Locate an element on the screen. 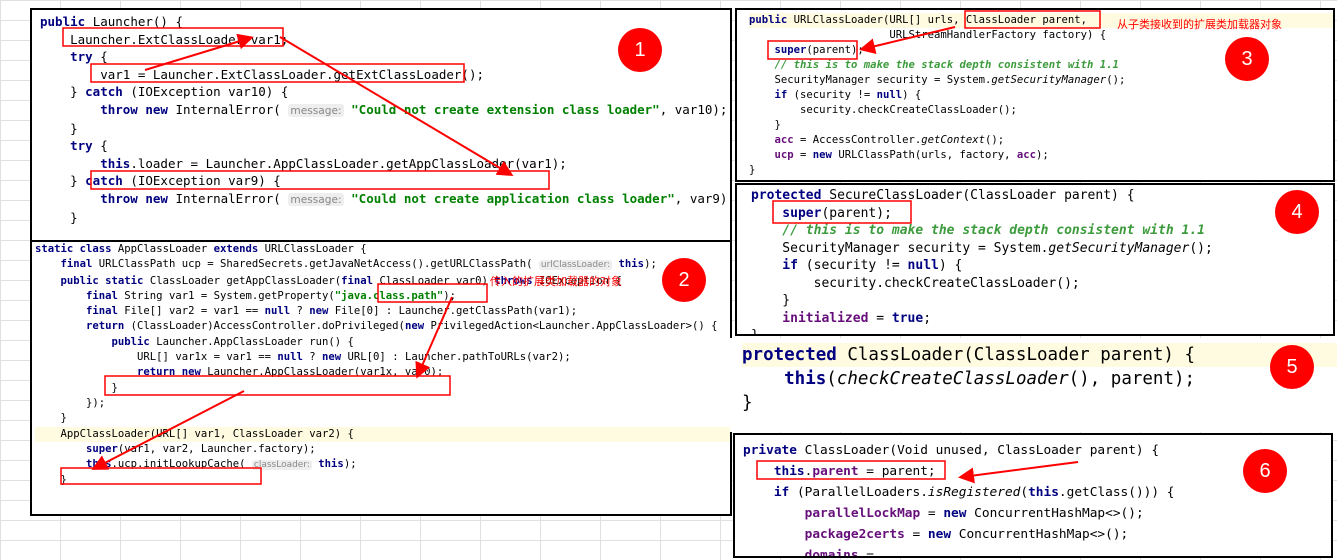 Image resolution: width=1337 pixels, height=560 pixels. code-line: try { is located at coordinates (385, 146).